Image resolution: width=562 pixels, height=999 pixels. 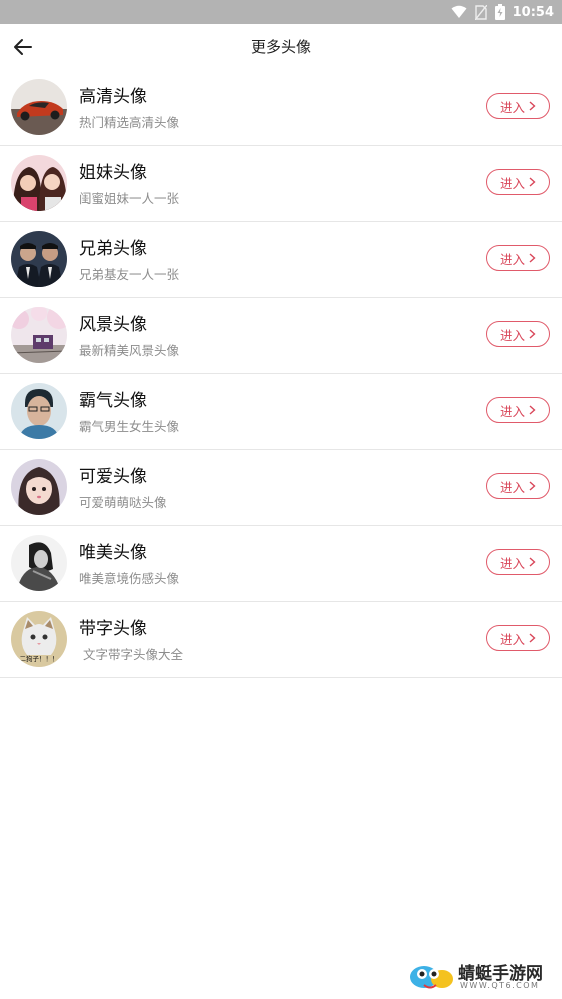 What do you see at coordinates (113, 97) in the screenshot?
I see `item-title: 高清头像` at bounding box center [113, 97].